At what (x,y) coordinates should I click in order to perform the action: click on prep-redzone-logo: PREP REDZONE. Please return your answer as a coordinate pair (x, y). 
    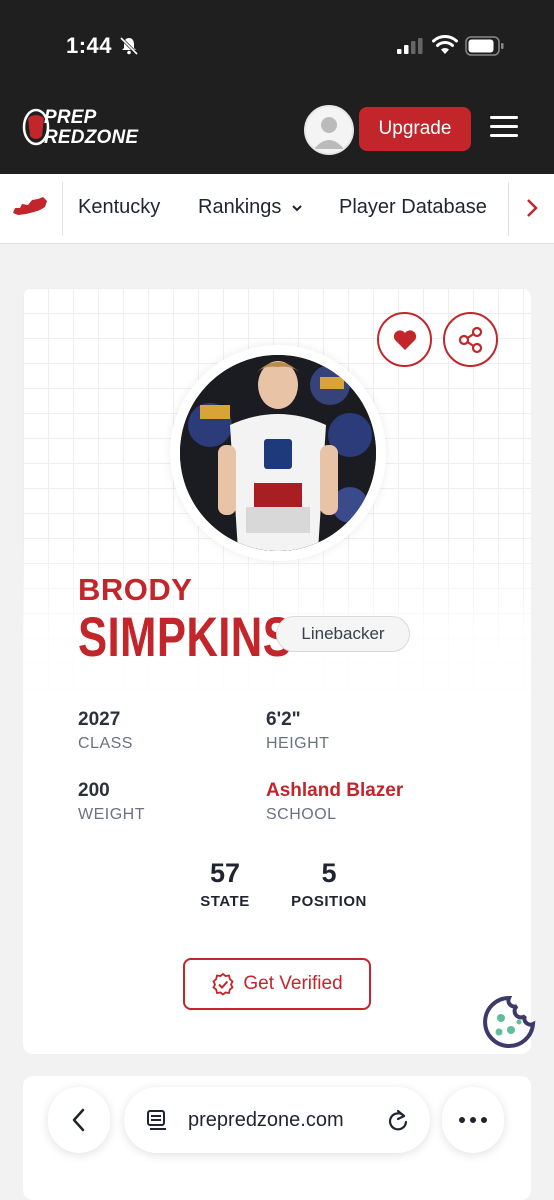
    Looking at the image, I should click on (85, 128).